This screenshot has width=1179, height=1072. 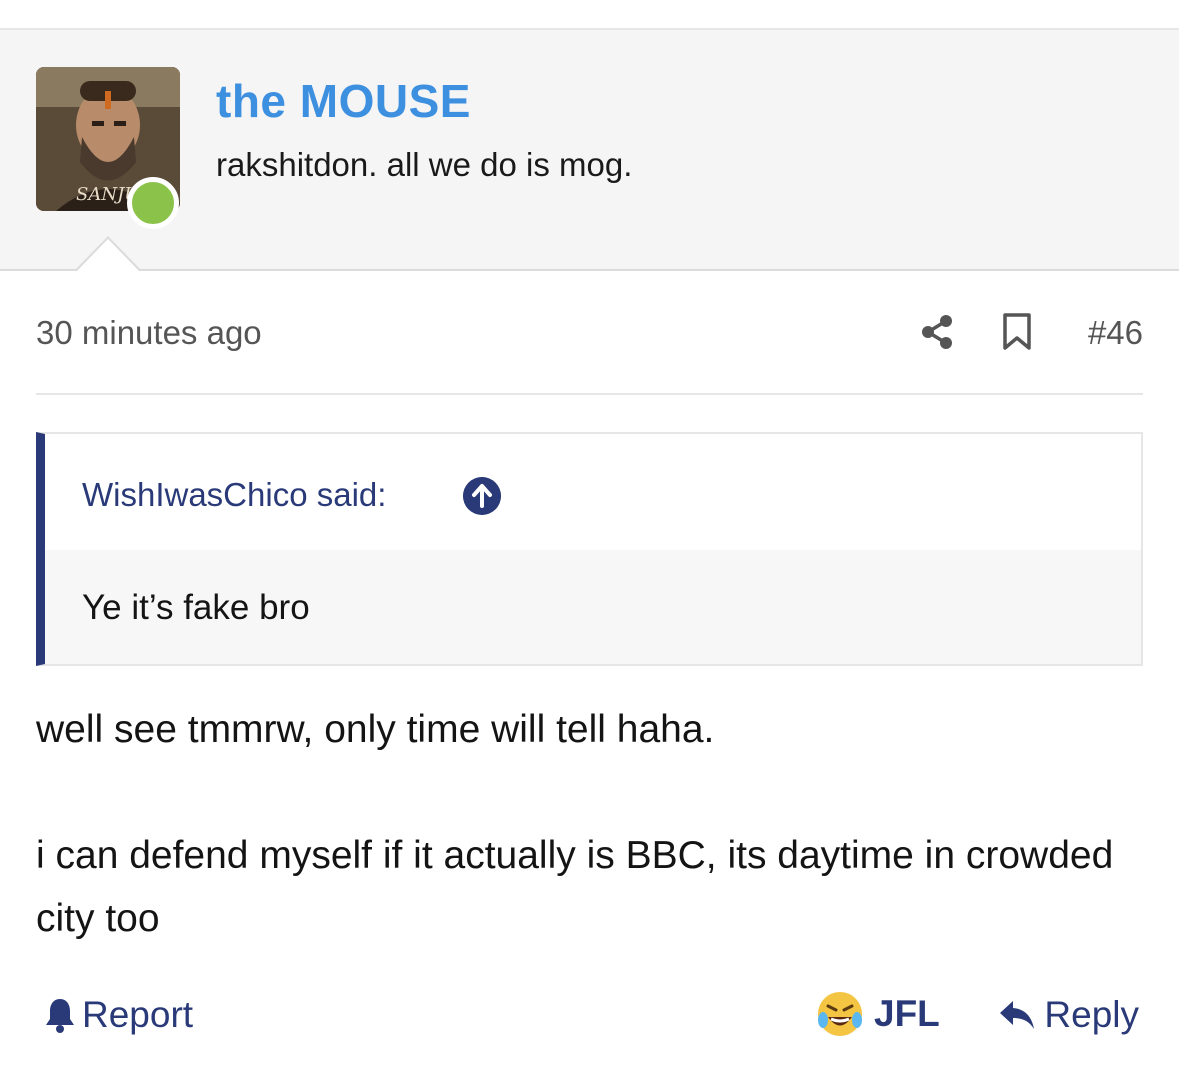 I want to click on reaction-label: JFL, so click(x=907, y=1013).